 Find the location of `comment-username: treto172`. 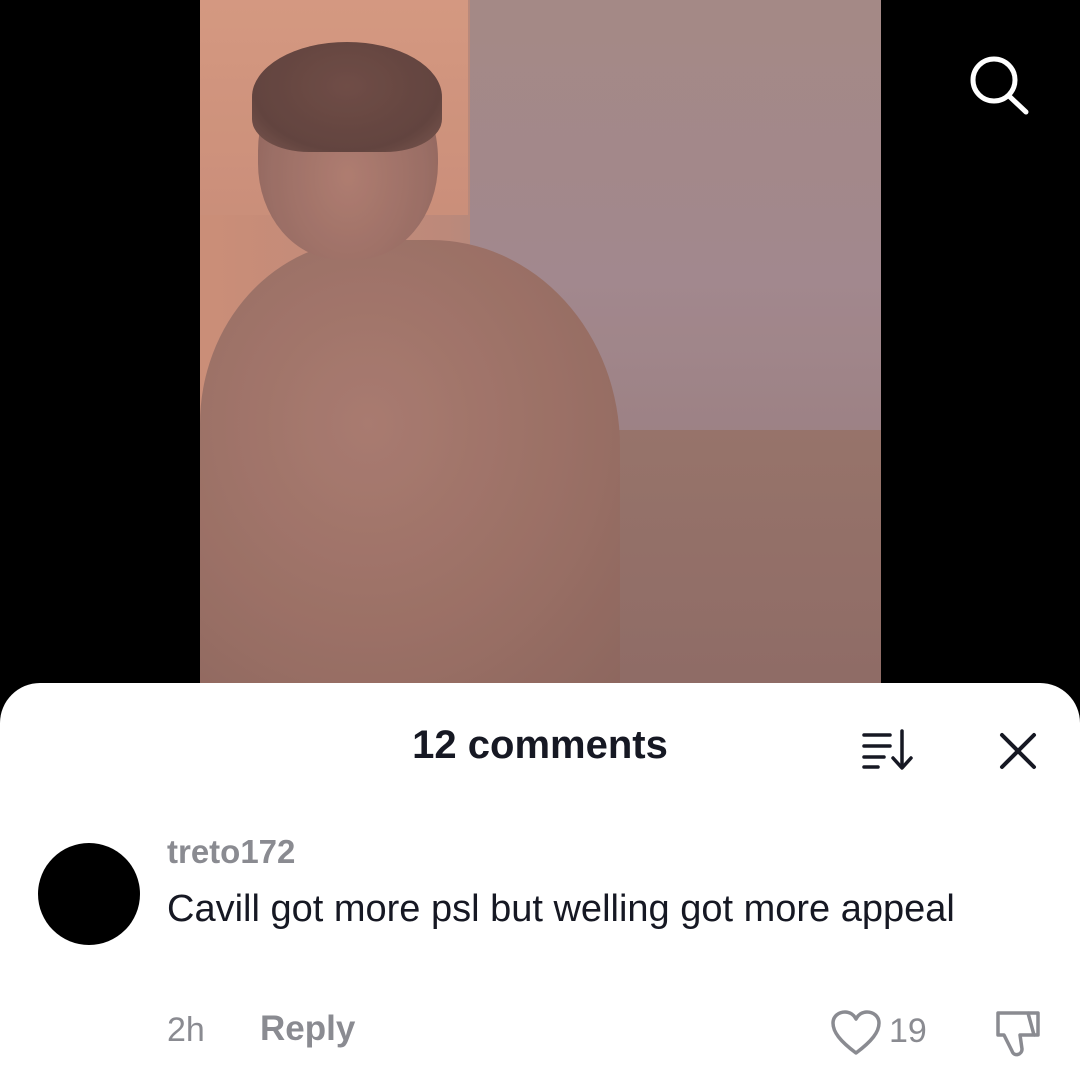

comment-username: treto172 is located at coordinates (231, 852).